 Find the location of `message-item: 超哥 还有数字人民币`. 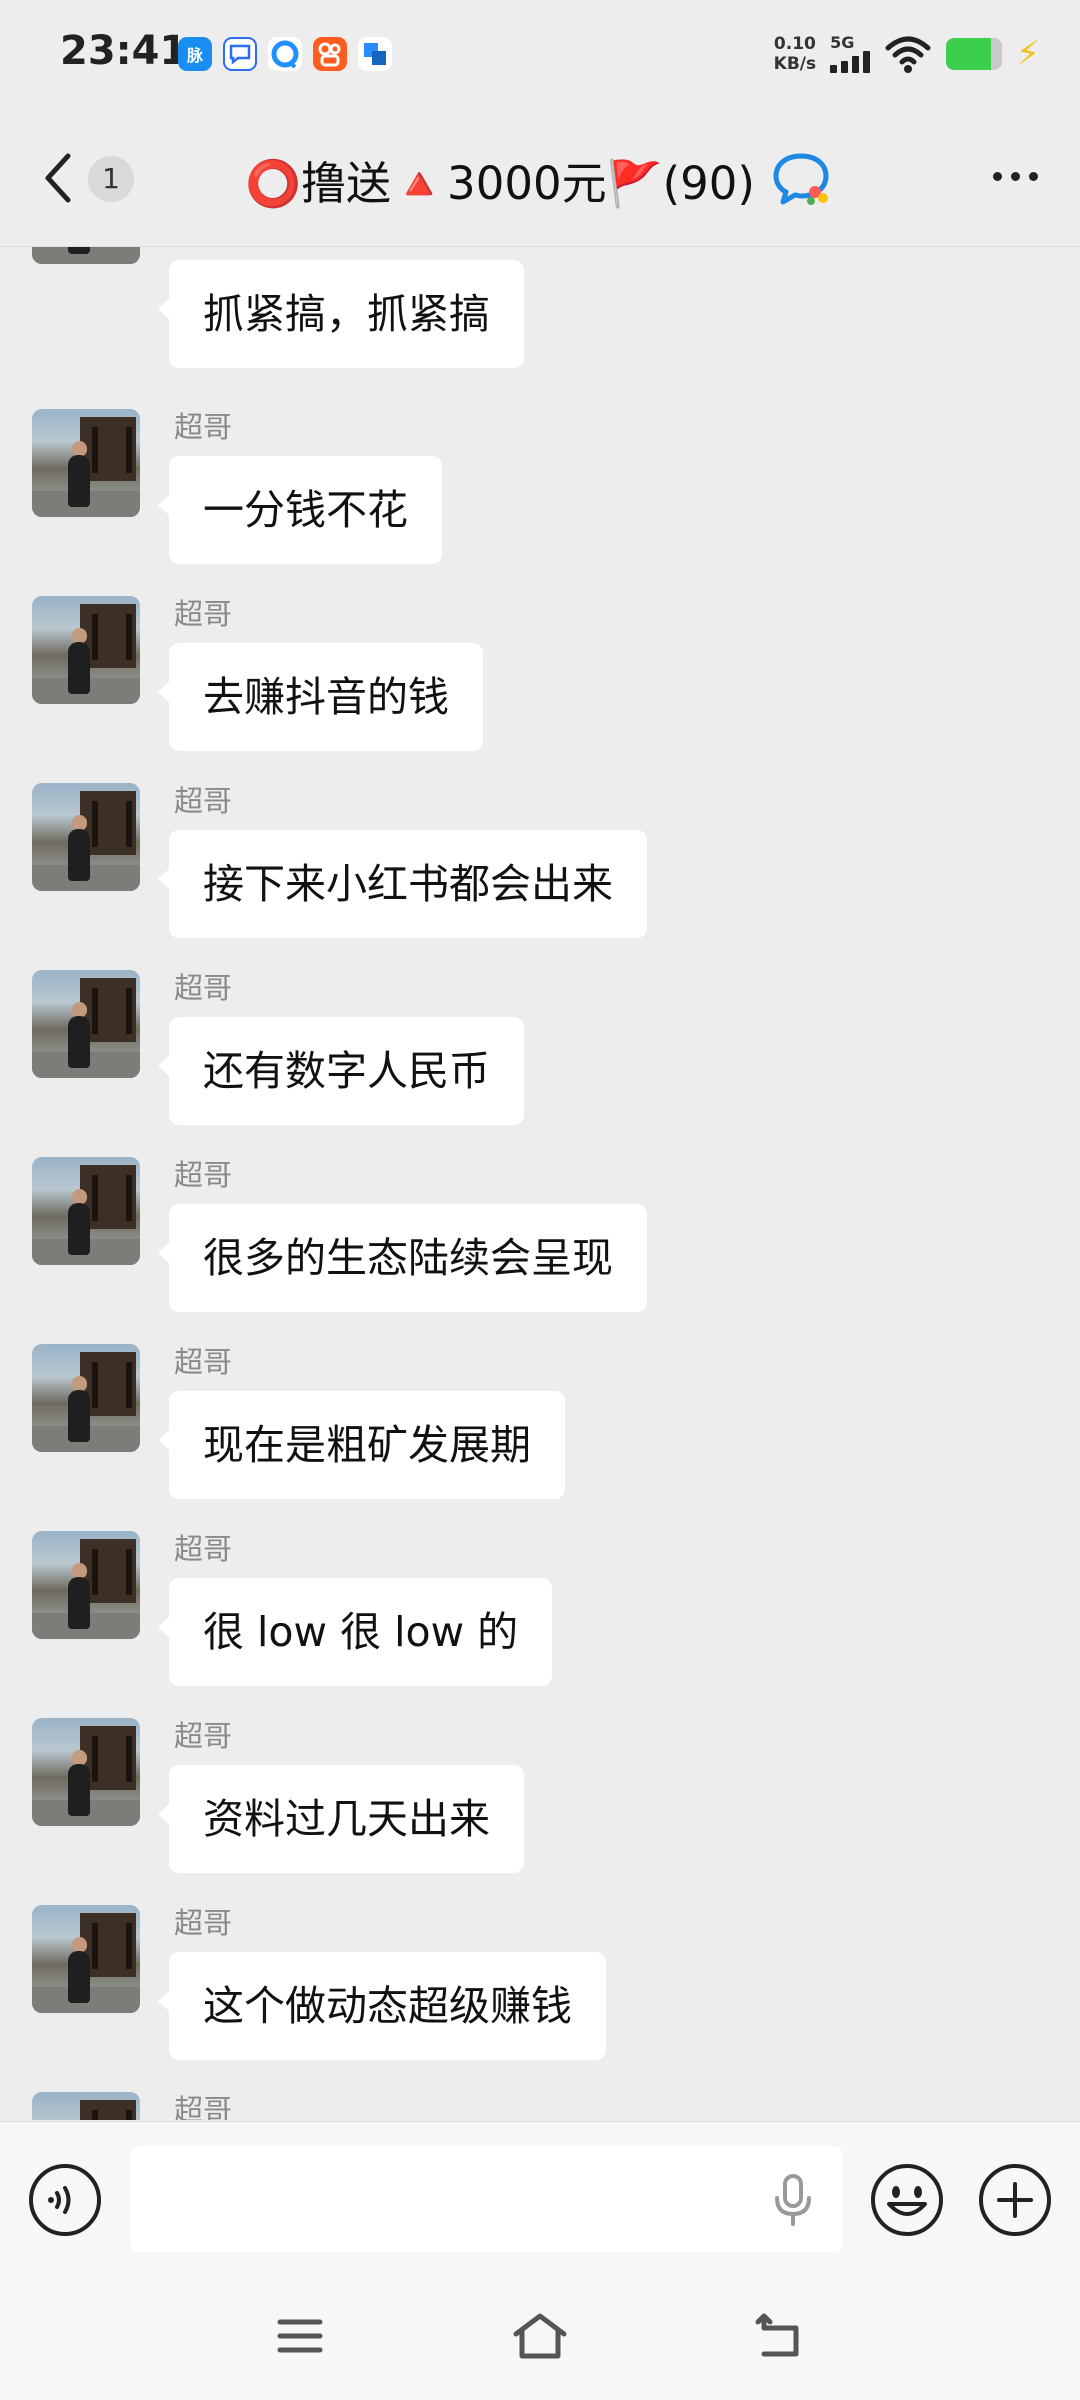

message-item: 超哥 还有数字人民币 is located at coordinates (540, 1063).